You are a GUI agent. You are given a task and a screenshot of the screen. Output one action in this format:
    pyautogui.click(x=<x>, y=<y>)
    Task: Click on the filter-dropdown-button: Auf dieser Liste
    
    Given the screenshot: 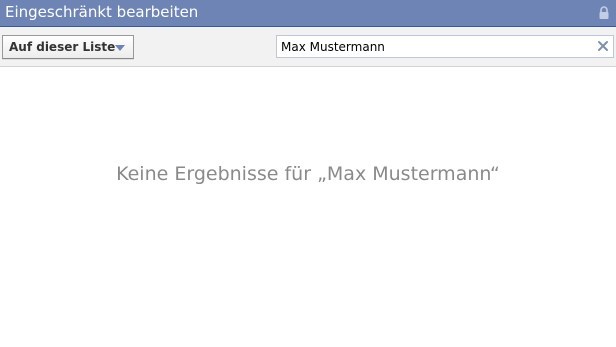 What is the action you would take?
    pyautogui.click(x=68, y=47)
    